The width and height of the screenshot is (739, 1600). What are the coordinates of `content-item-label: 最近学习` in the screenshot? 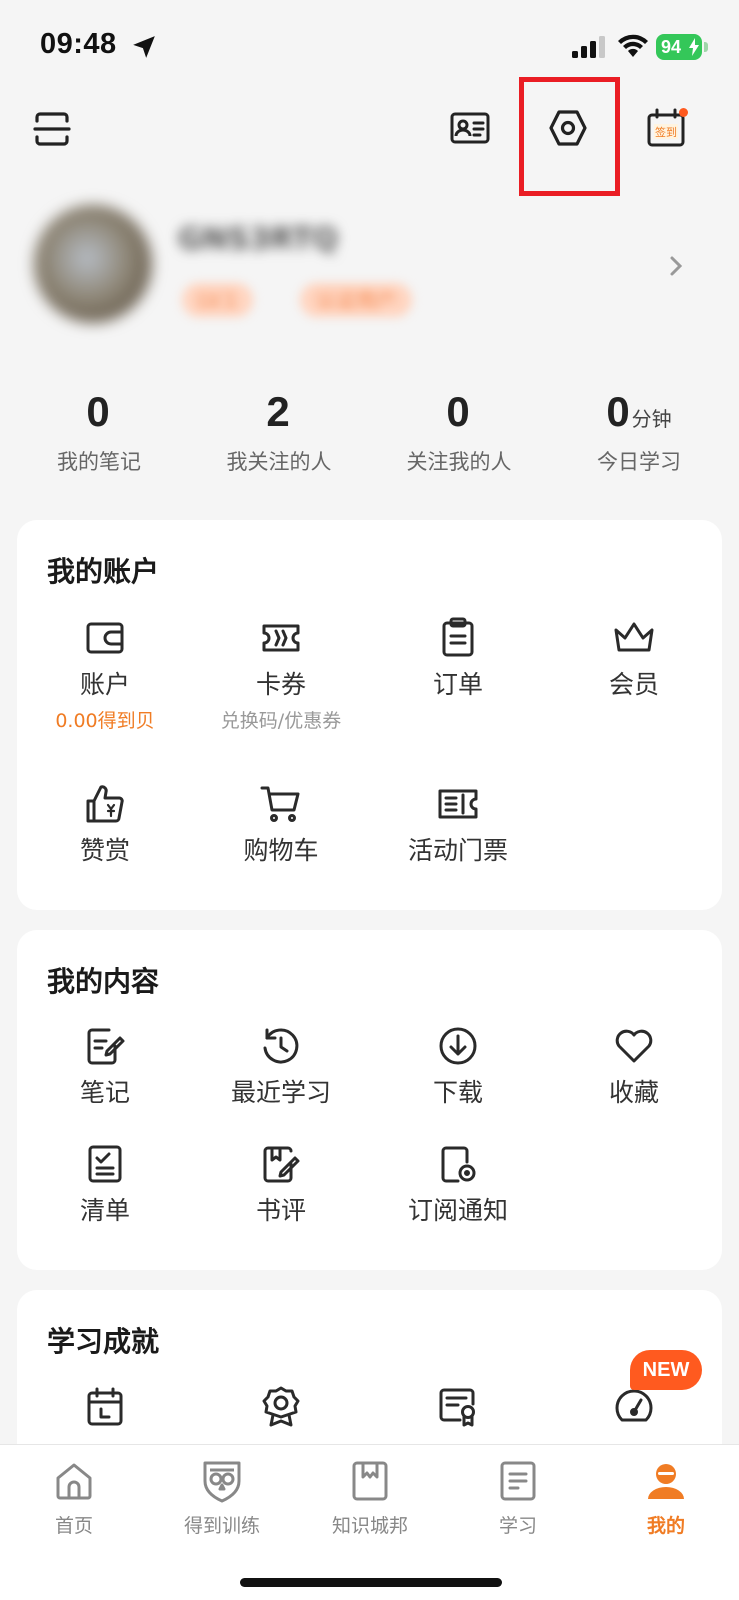 It's located at (280, 1092).